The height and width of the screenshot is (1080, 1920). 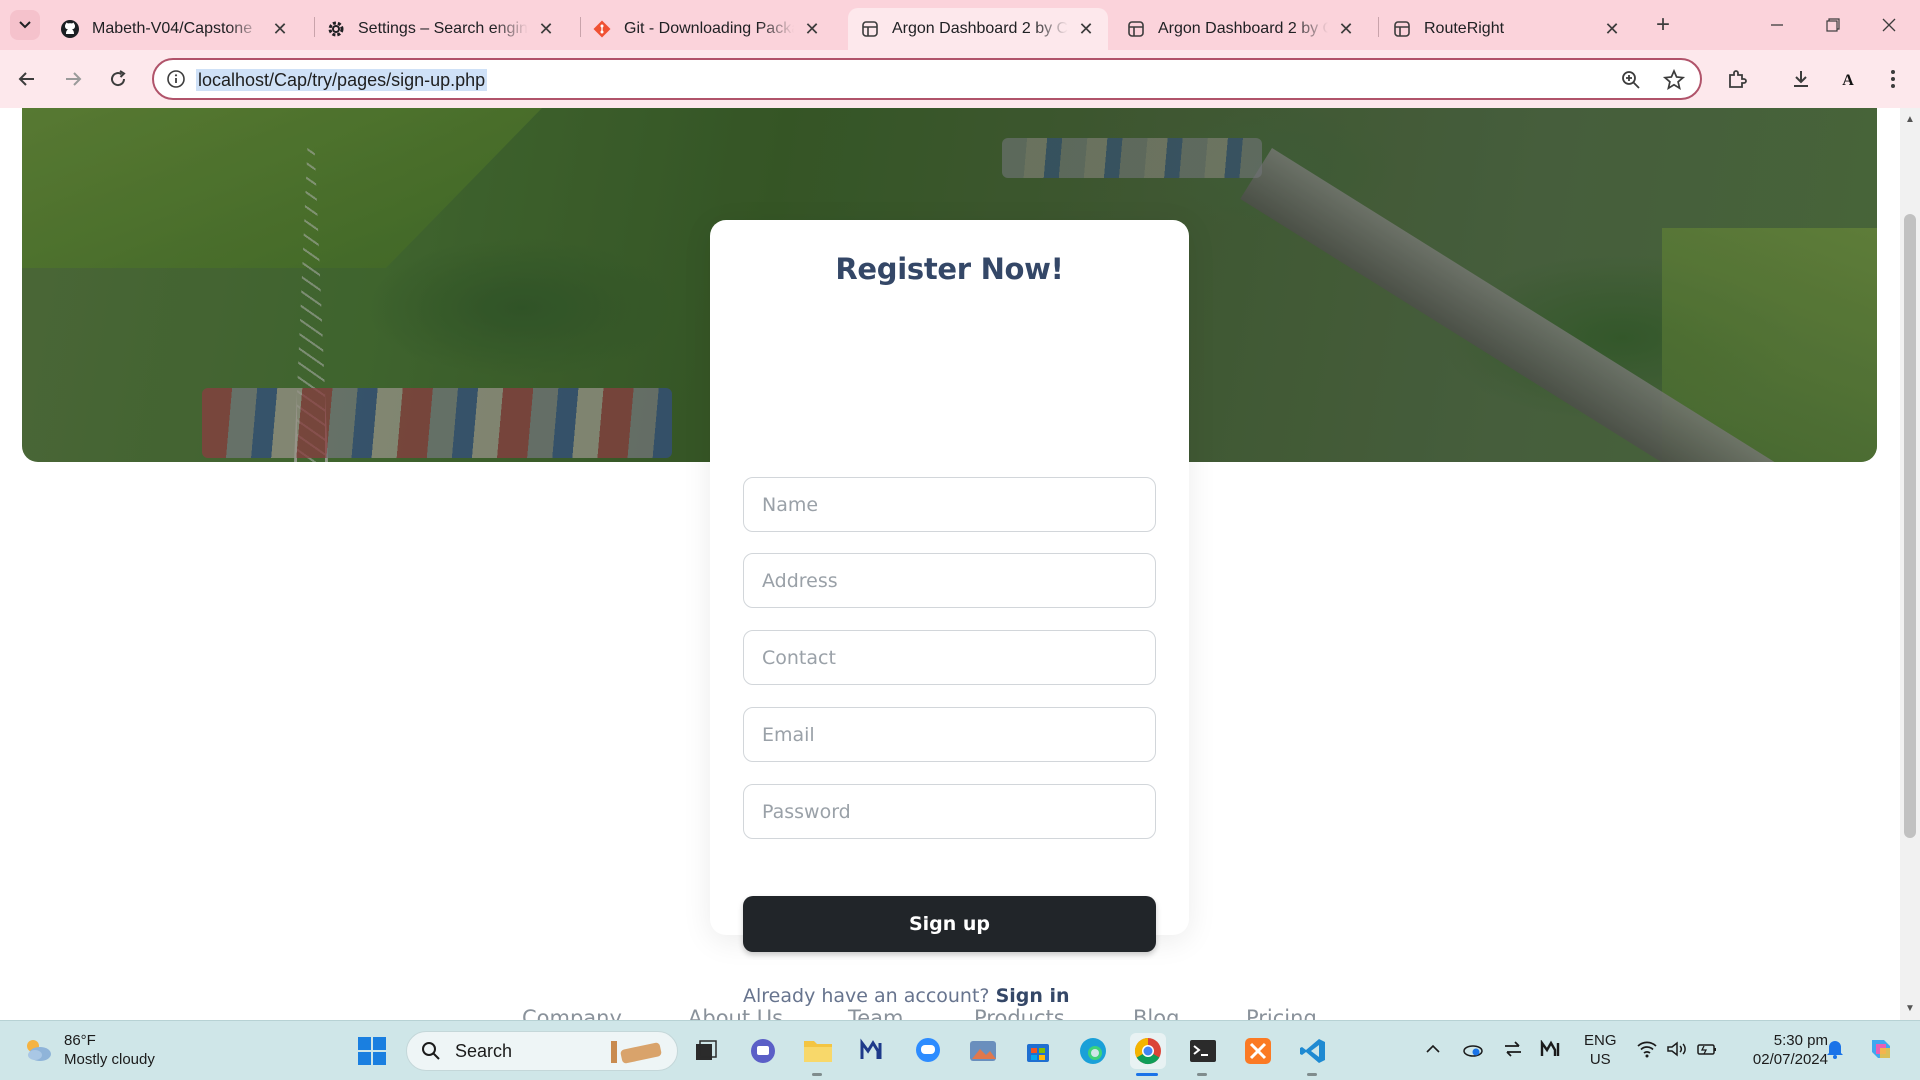 I want to click on menu-button, so click(x=1893, y=79).